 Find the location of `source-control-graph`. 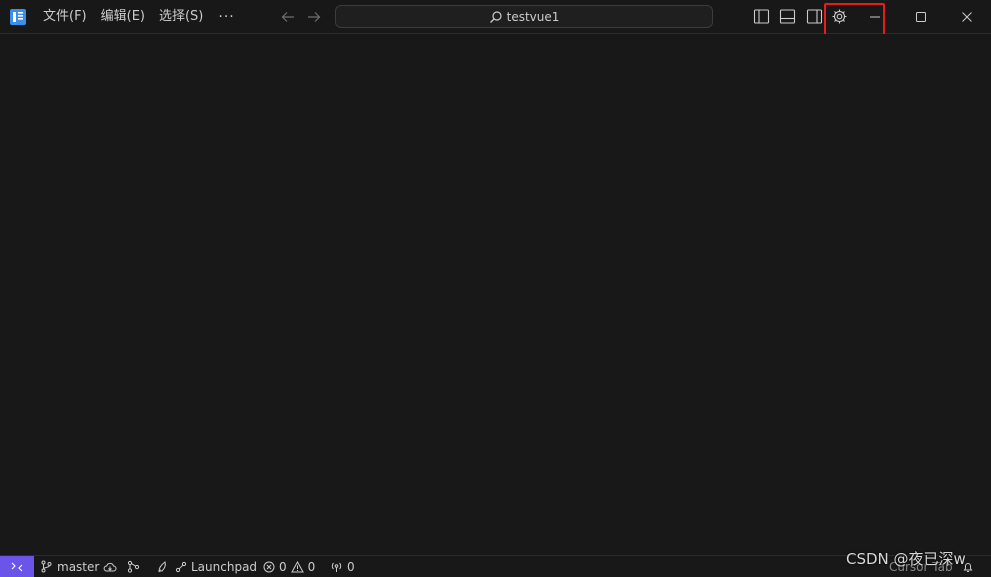

source-control-graph is located at coordinates (133, 566).